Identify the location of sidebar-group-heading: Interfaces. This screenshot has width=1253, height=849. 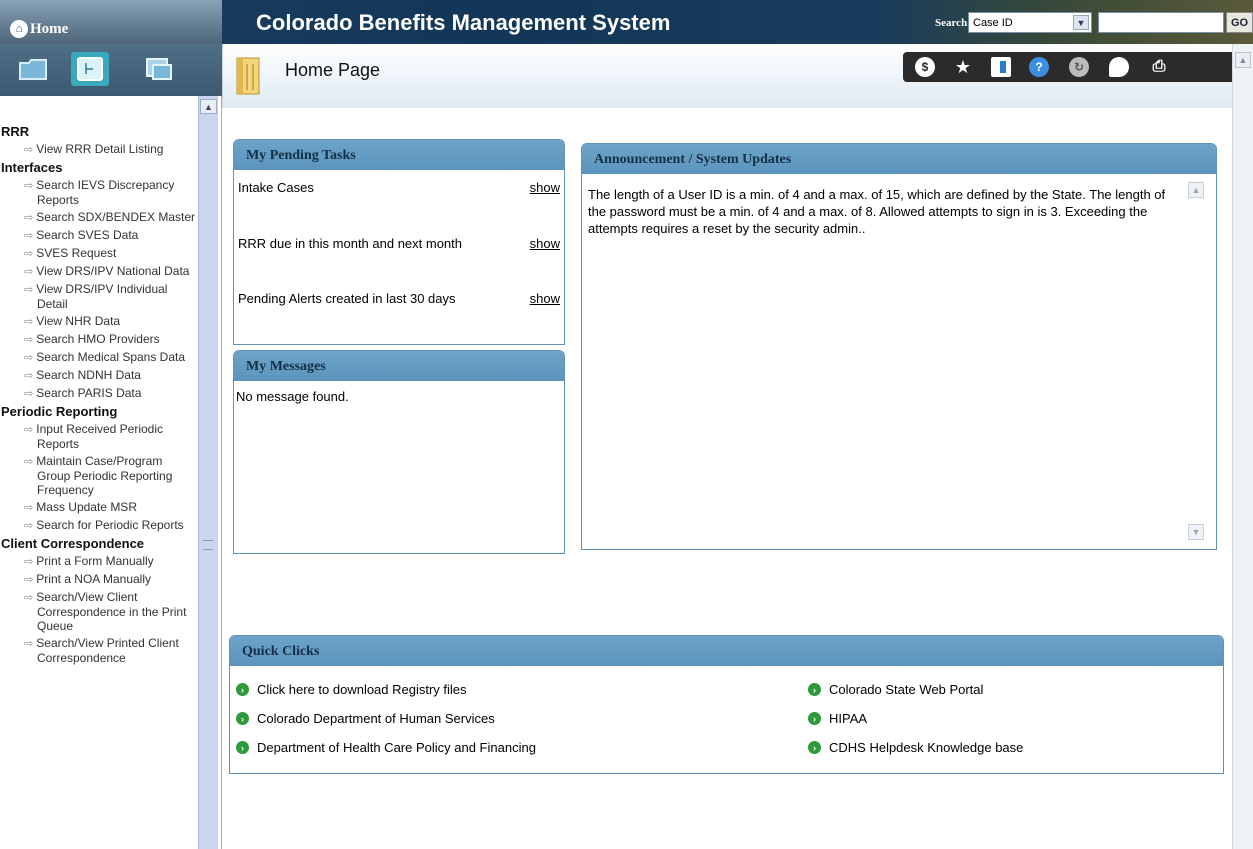
(32, 167).